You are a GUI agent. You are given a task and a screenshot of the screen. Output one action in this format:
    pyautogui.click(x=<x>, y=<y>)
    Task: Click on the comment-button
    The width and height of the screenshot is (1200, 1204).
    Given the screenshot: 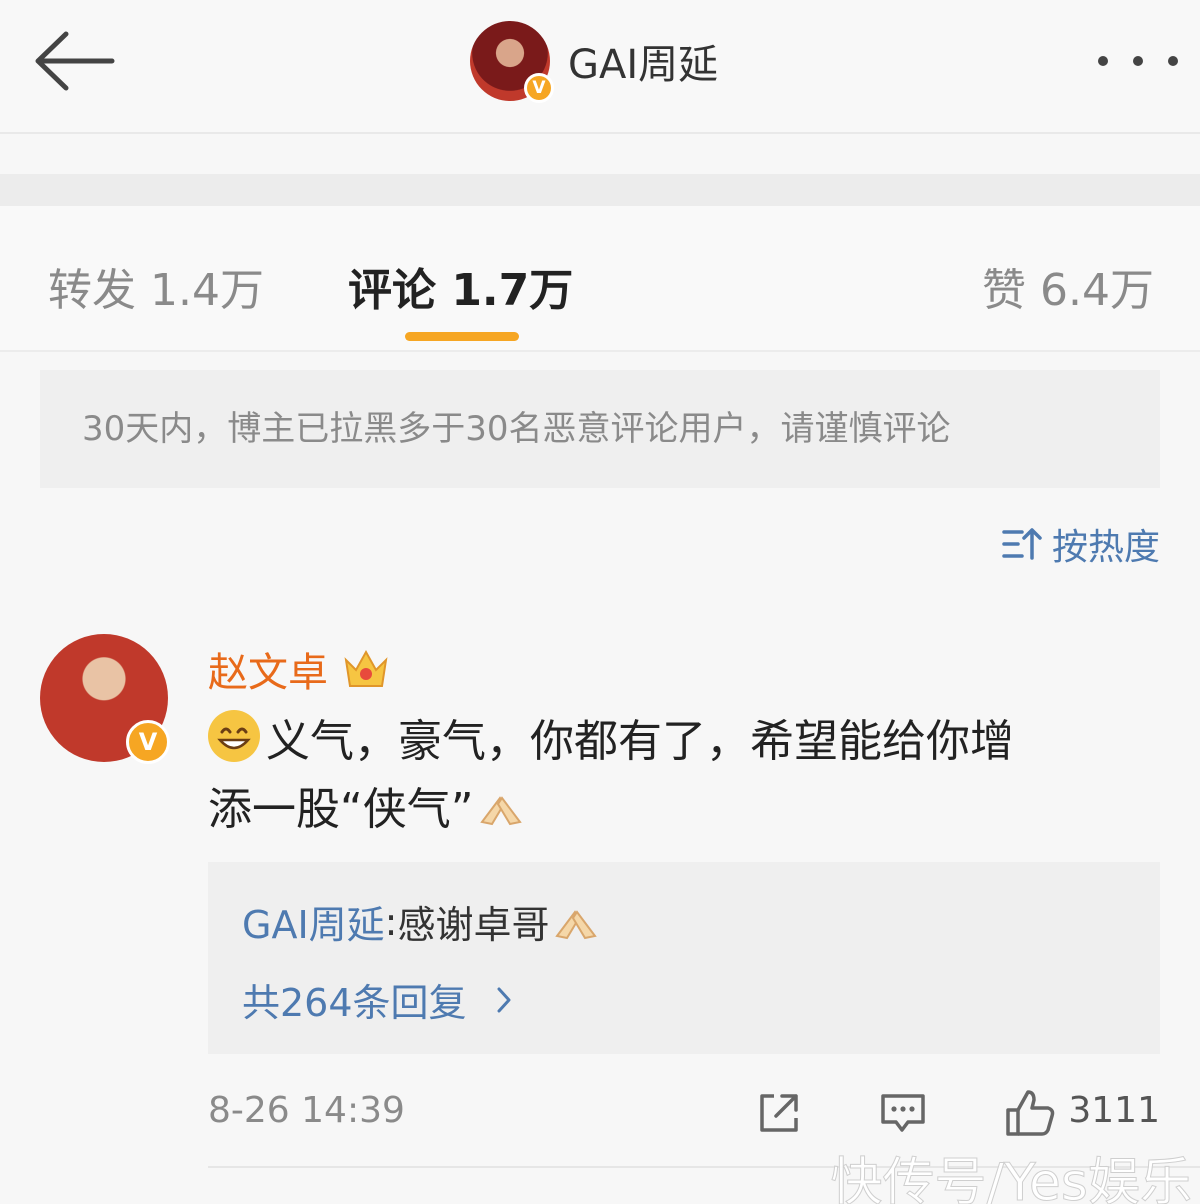 What is the action you would take?
    pyautogui.click(x=903, y=1115)
    